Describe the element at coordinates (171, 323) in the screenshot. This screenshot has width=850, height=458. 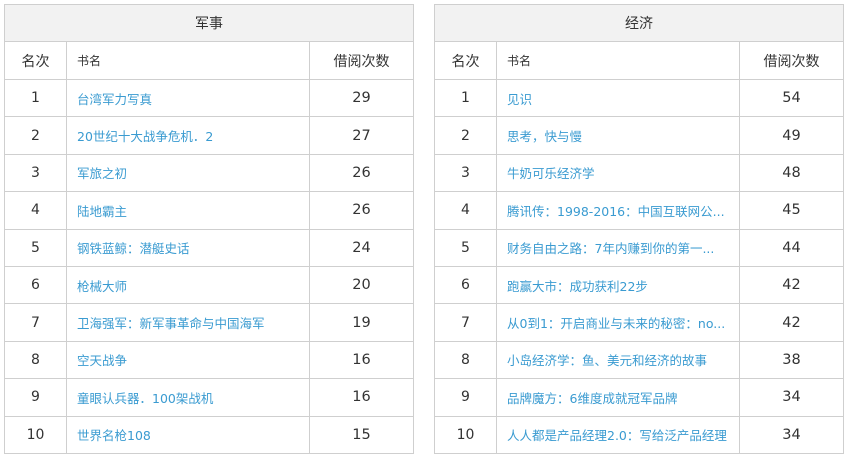
I see `book-link: 卫海强军：新军事革命与中国海军` at that location.